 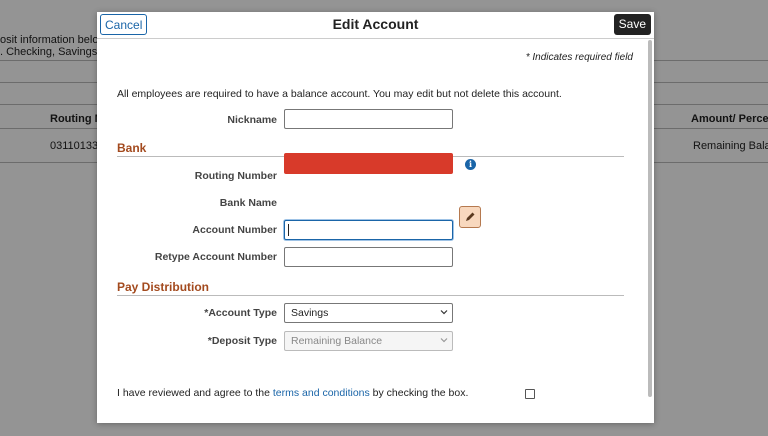 What do you see at coordinates (368, 257) in the screenshot?
I see `retype-account-number-input` at bounding box center [368, 257].